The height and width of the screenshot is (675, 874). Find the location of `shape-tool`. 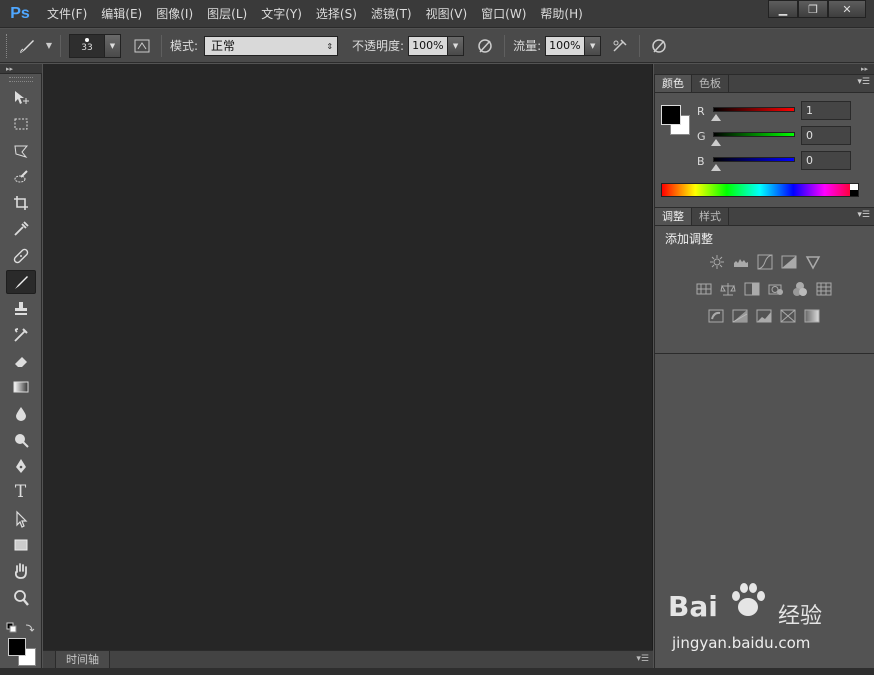

shape-tool is located at coordinates (21, 545).